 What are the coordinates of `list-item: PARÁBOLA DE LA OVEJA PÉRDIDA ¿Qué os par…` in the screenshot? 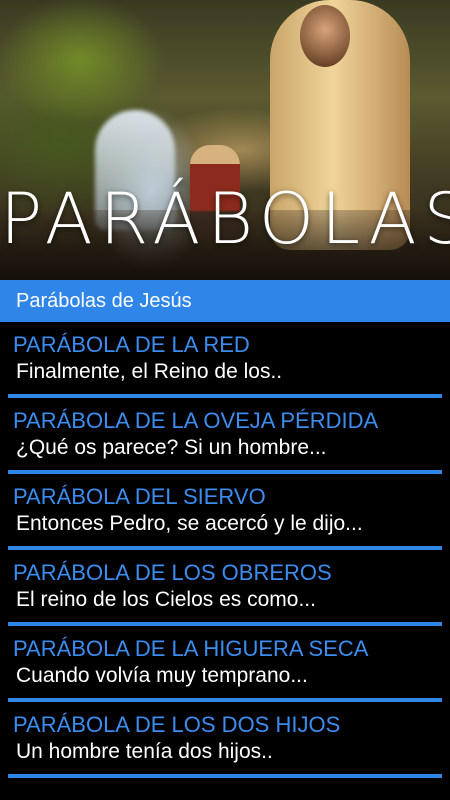 It's located at (225, 436).